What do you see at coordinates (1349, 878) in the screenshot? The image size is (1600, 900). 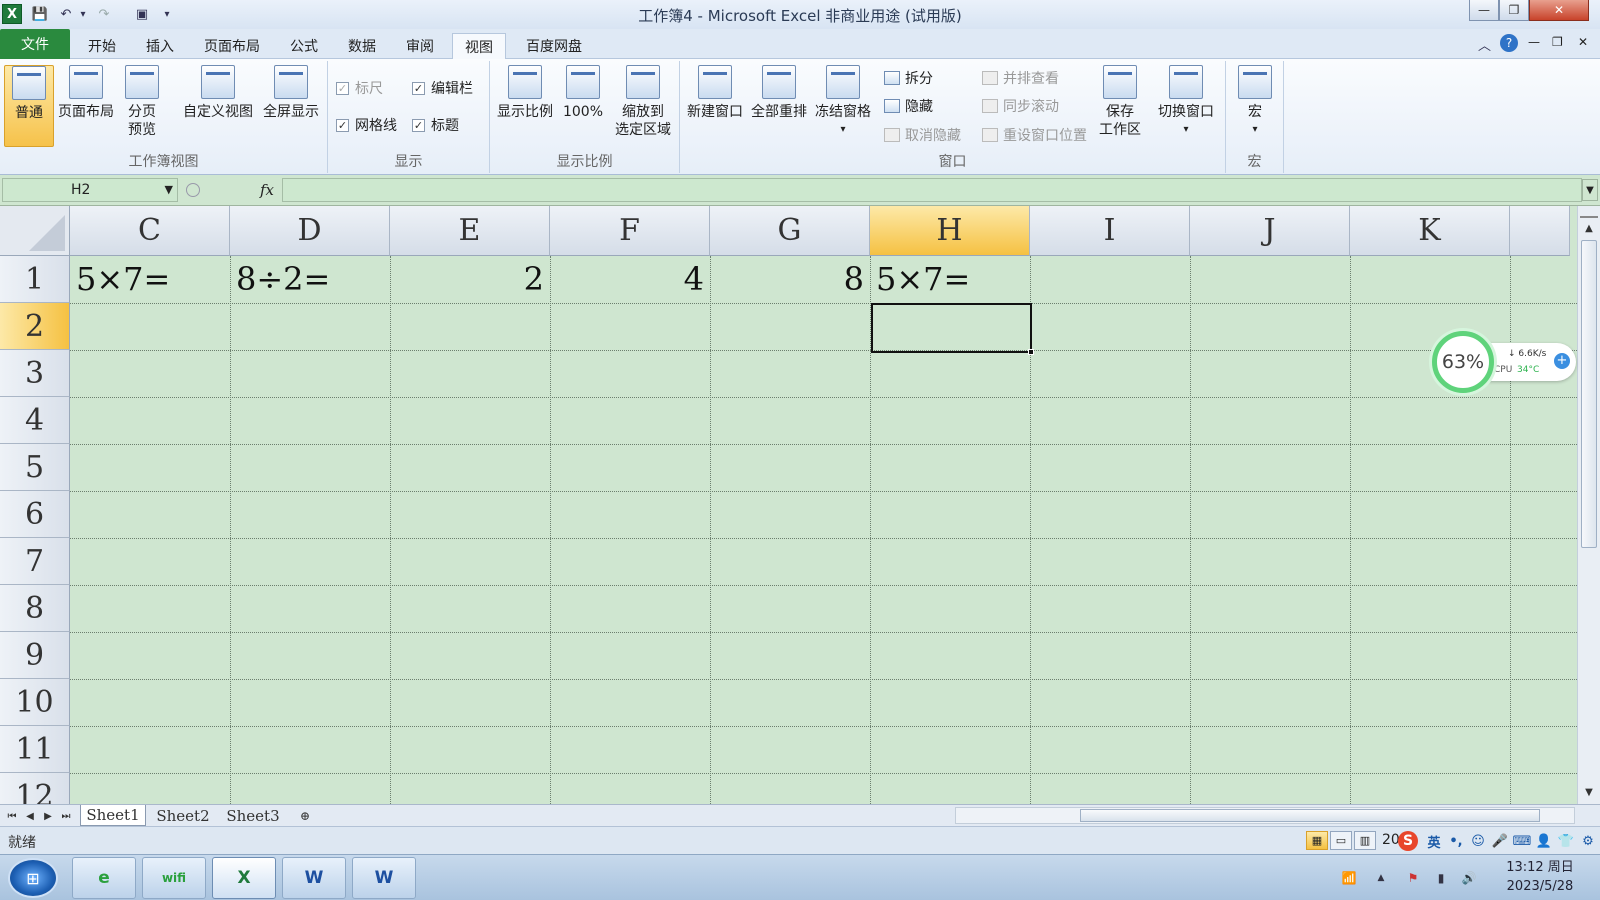 I see `tray-network-app-icon: 📶` at bounding box center [1349, 878].